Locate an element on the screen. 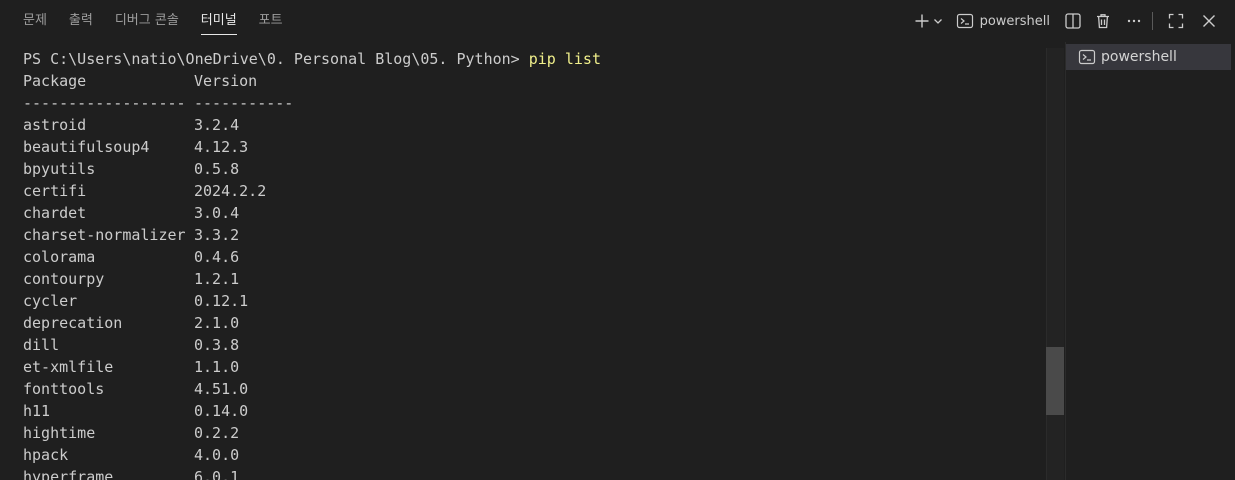 This screenshot has width=1235, height=480. package-version: 6.0.1 is located at coordinates (217, 474).